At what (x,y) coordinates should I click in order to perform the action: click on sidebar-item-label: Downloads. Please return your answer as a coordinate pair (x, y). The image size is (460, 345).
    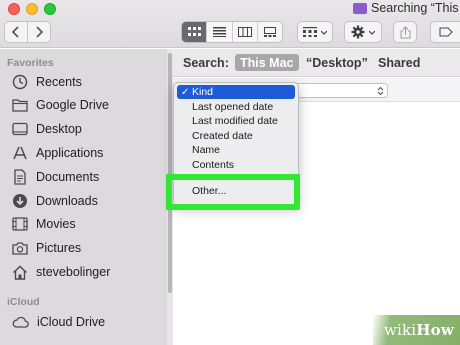
    Looking at the image, I should click on (67, 201).